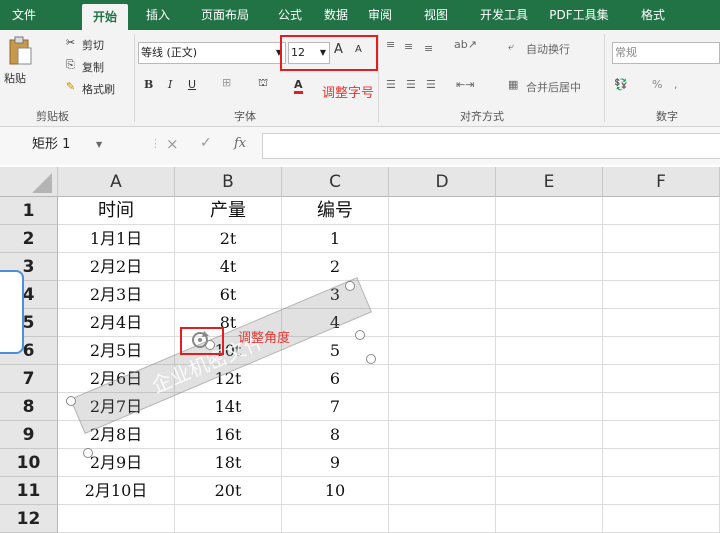 The height and width of the screenshot is (533, 720). What do you see at coordinates (549, 463) in the screenshot?
I see `cell-e10` at bounding box center [549, 463].